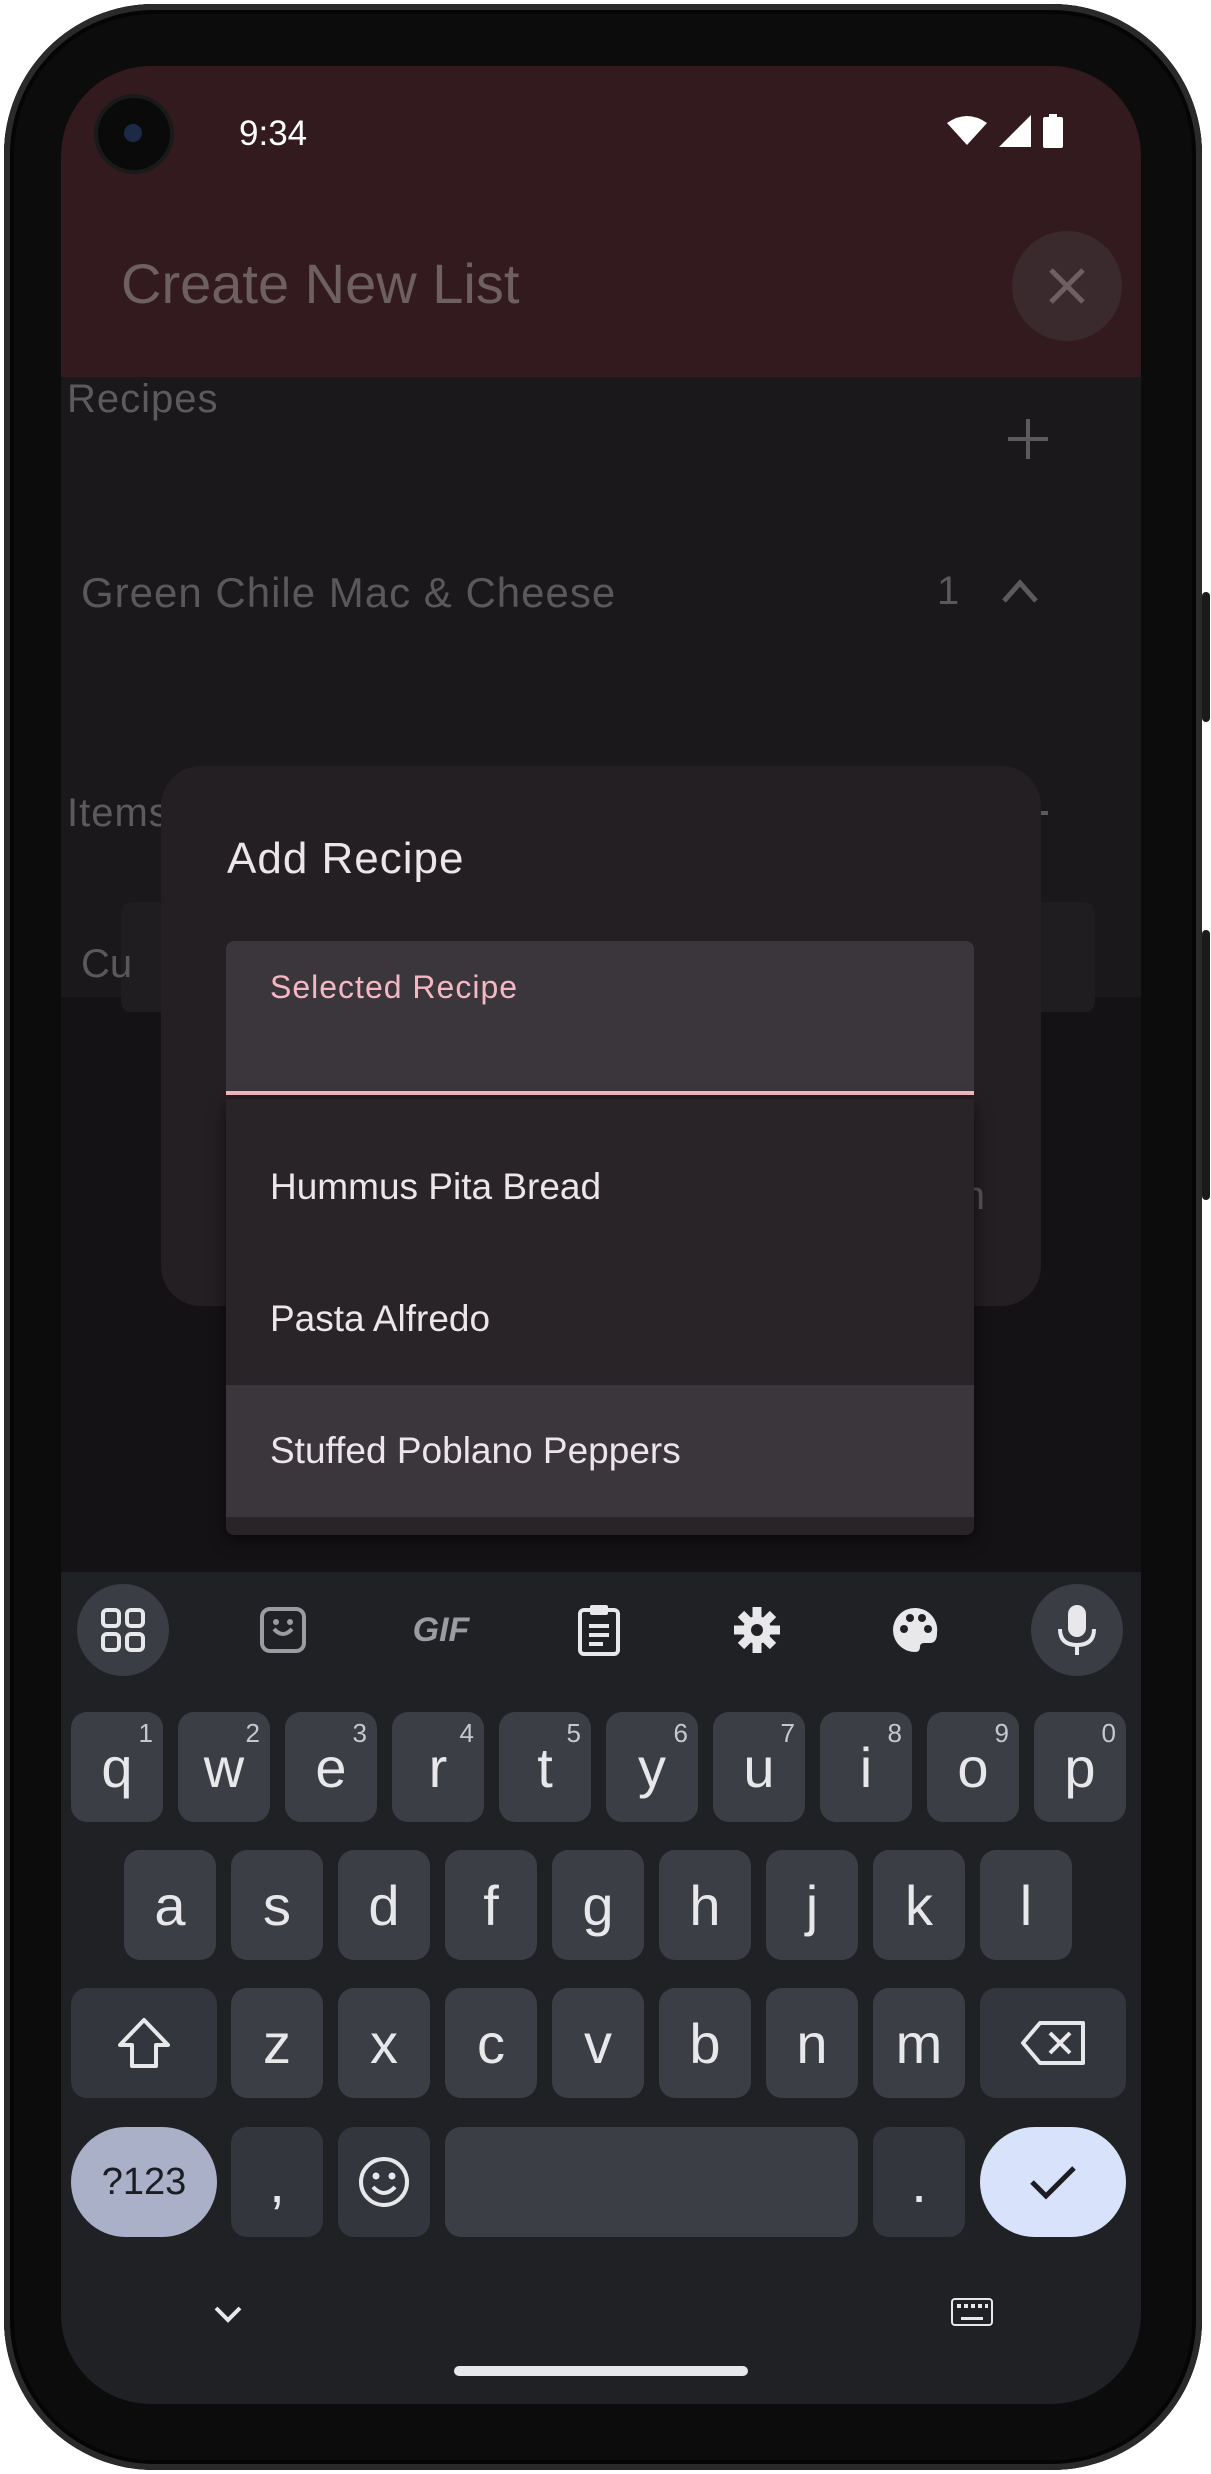 The height and width of the screenshot is (2474, 1211). Describe the element at coordinates (705, 2043) in the screenshot. I see `key-b: b` at that location.